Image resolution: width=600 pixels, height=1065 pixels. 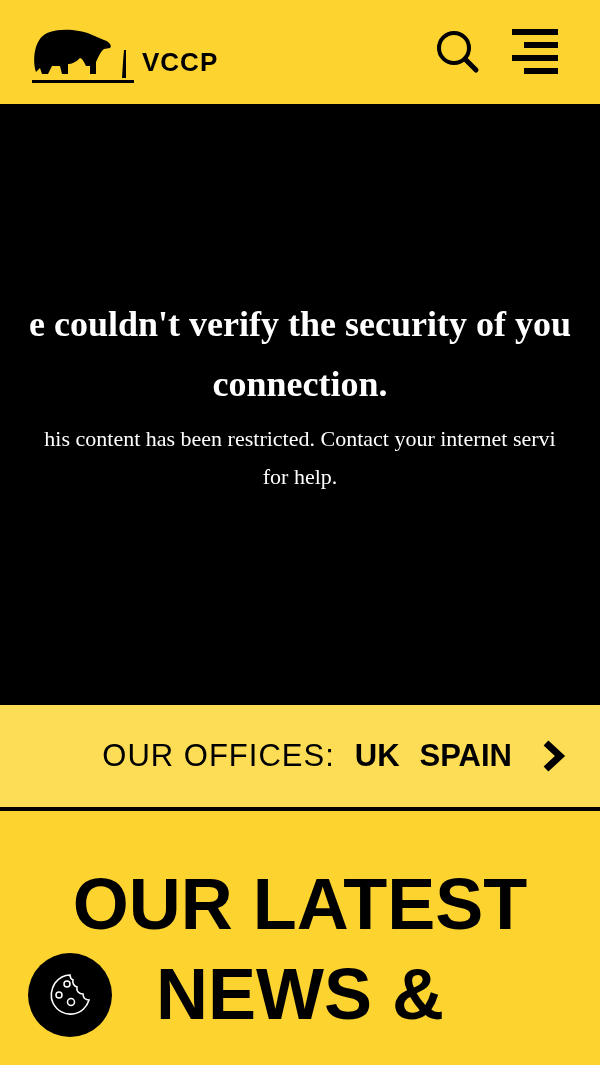 I want to click on menu-icon, so click(x=535, y=52).